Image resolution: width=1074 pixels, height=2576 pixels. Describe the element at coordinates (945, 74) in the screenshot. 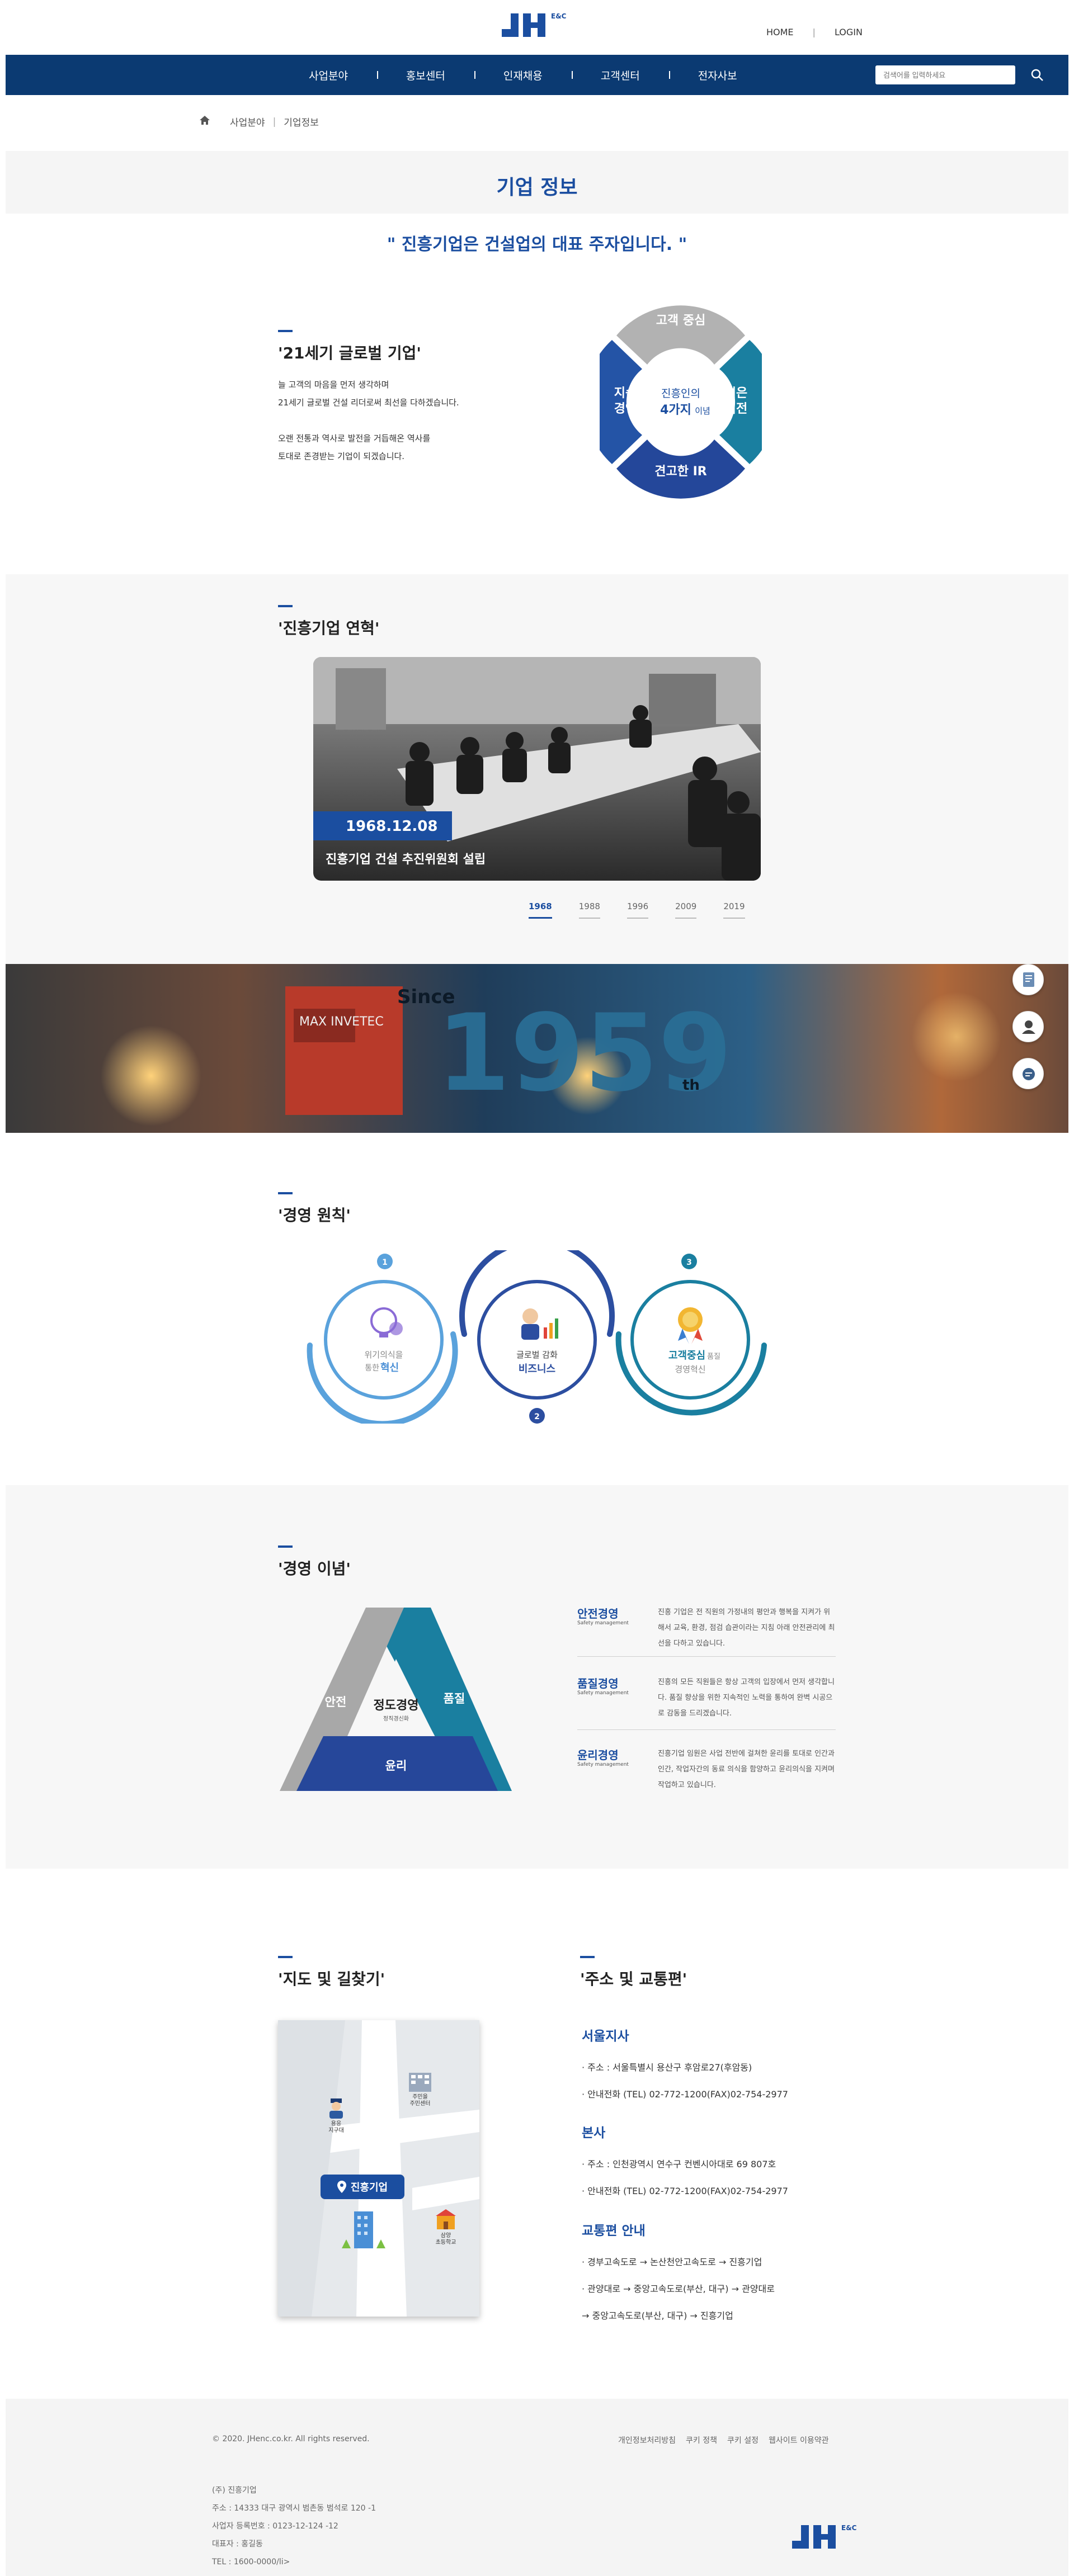

I see `search-input` at that location.